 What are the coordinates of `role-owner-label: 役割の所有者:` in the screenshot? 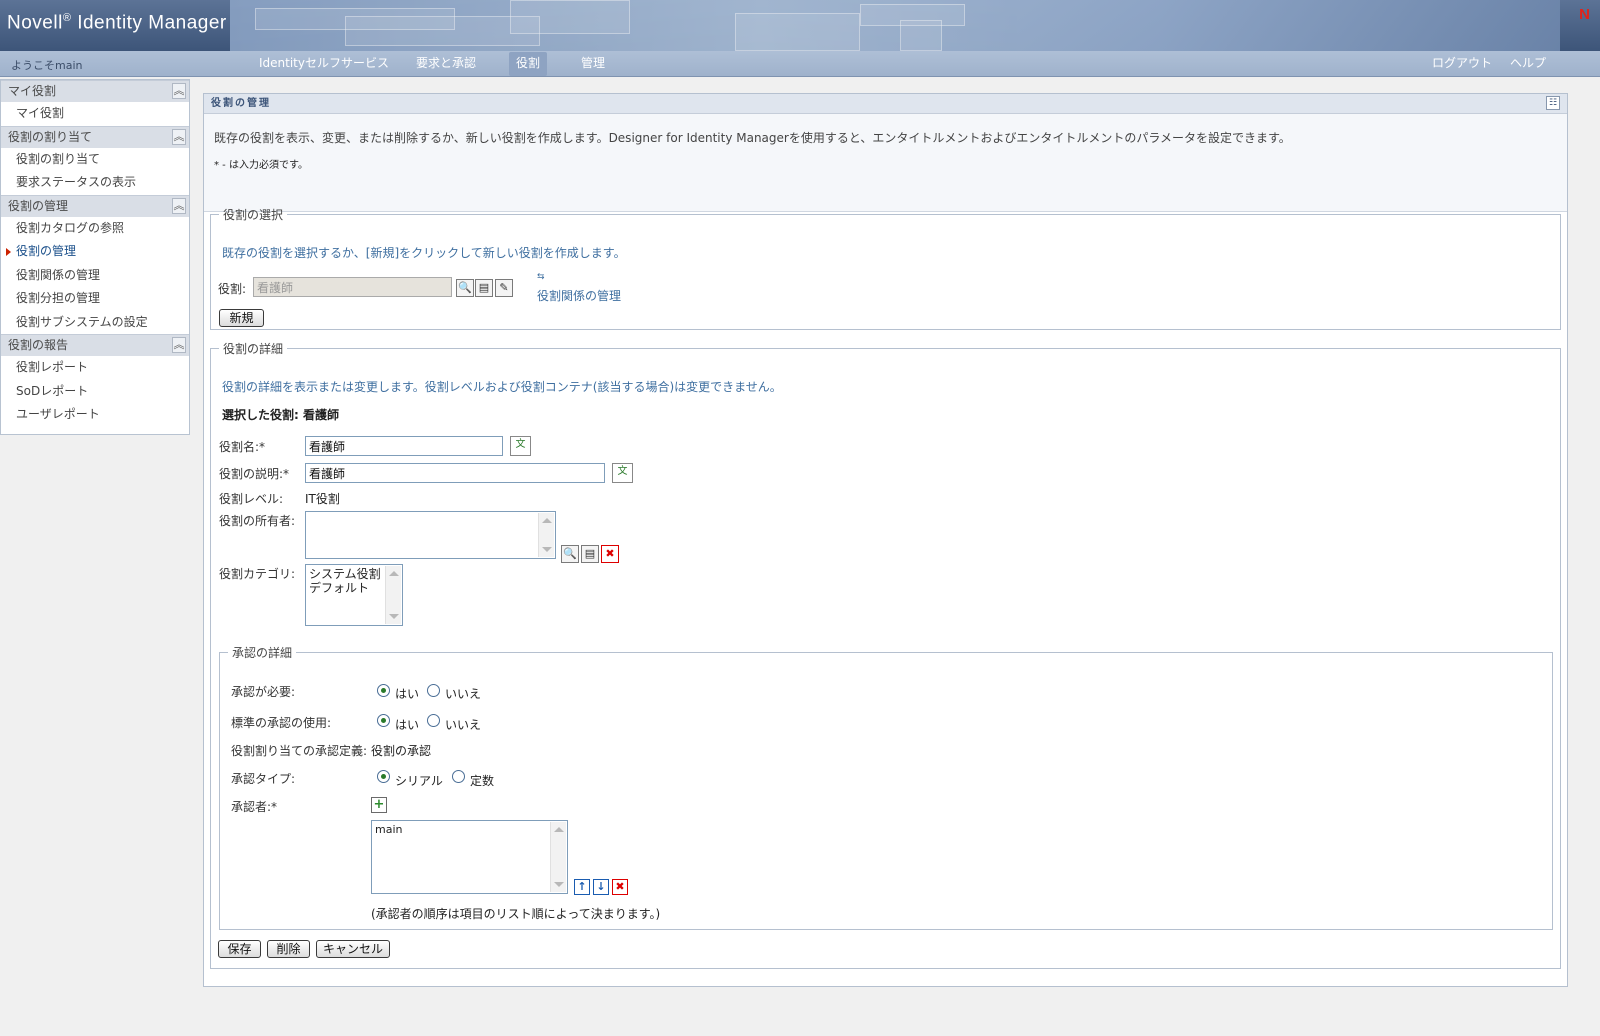 It's located at (257, 521).